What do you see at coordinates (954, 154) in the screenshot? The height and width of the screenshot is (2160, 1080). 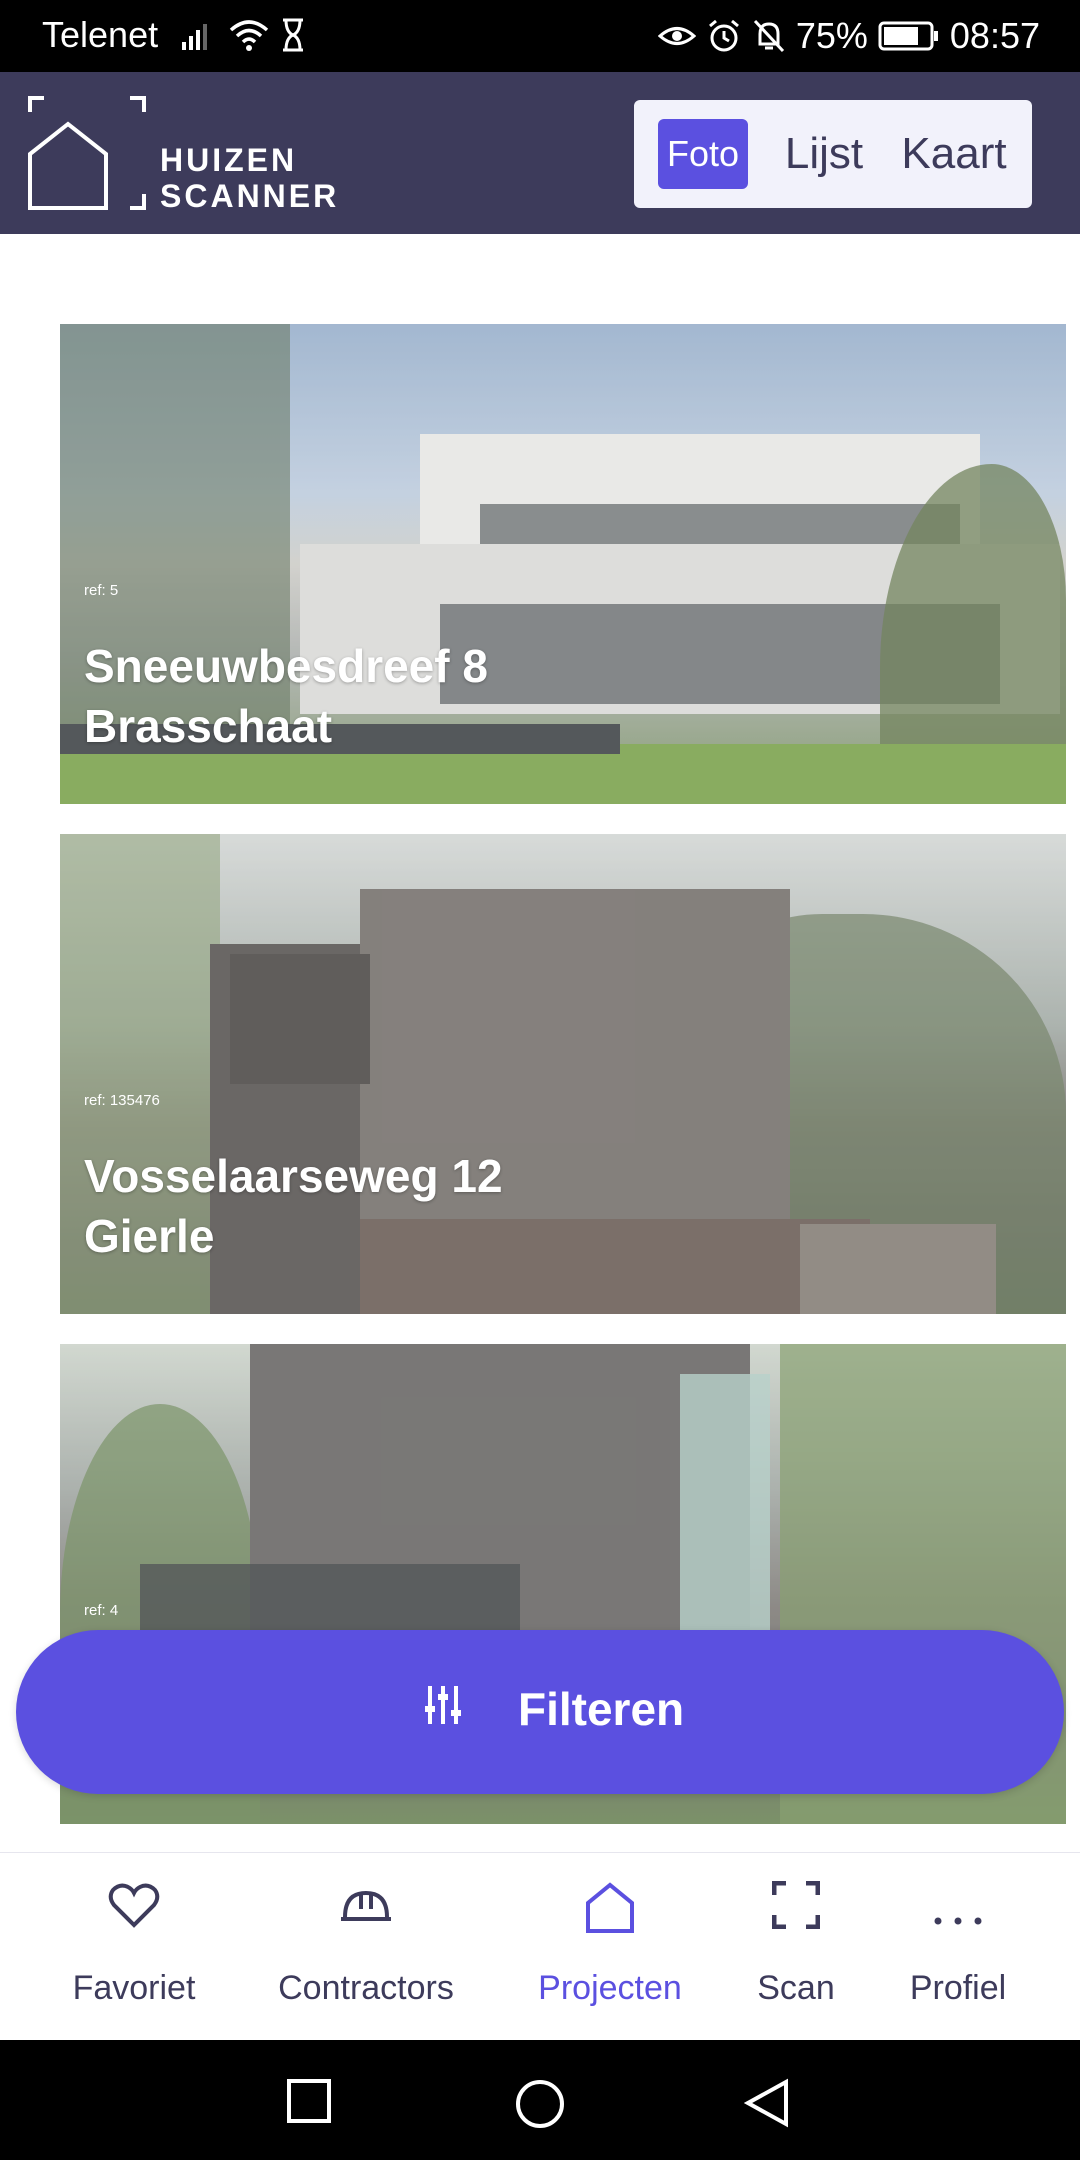 I see `tab-kaart: Kaart` at bounding box center [954, 154].